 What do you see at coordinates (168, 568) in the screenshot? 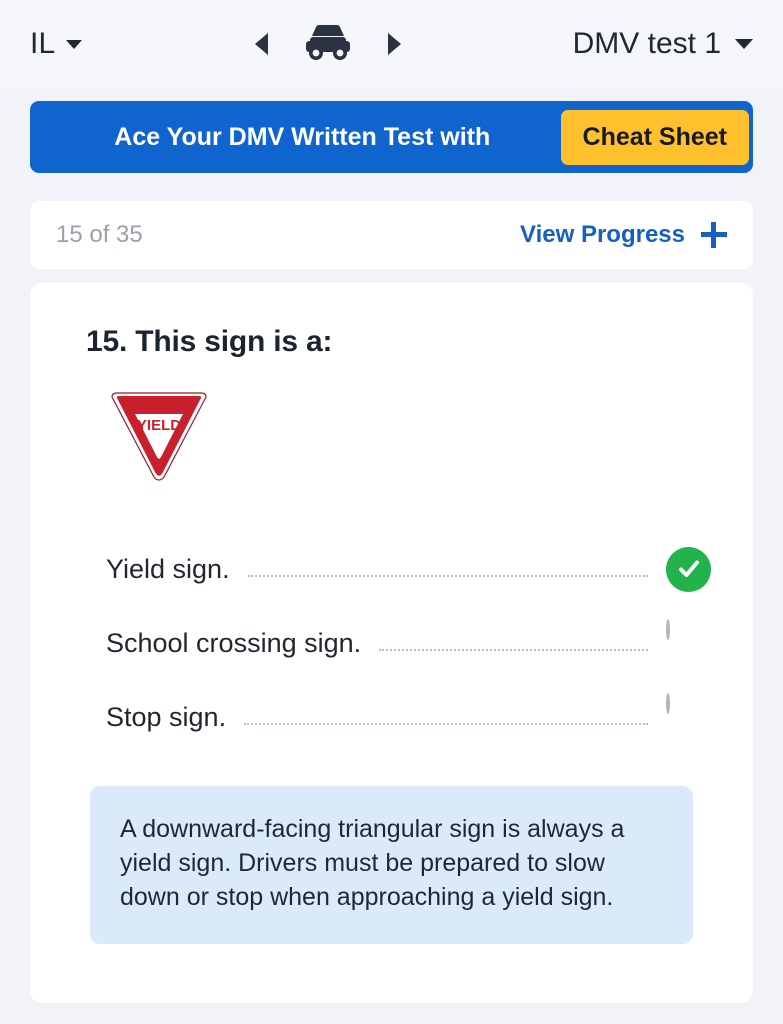
I see `answer-label: Yield sign.` at bounding box center [168, 568].